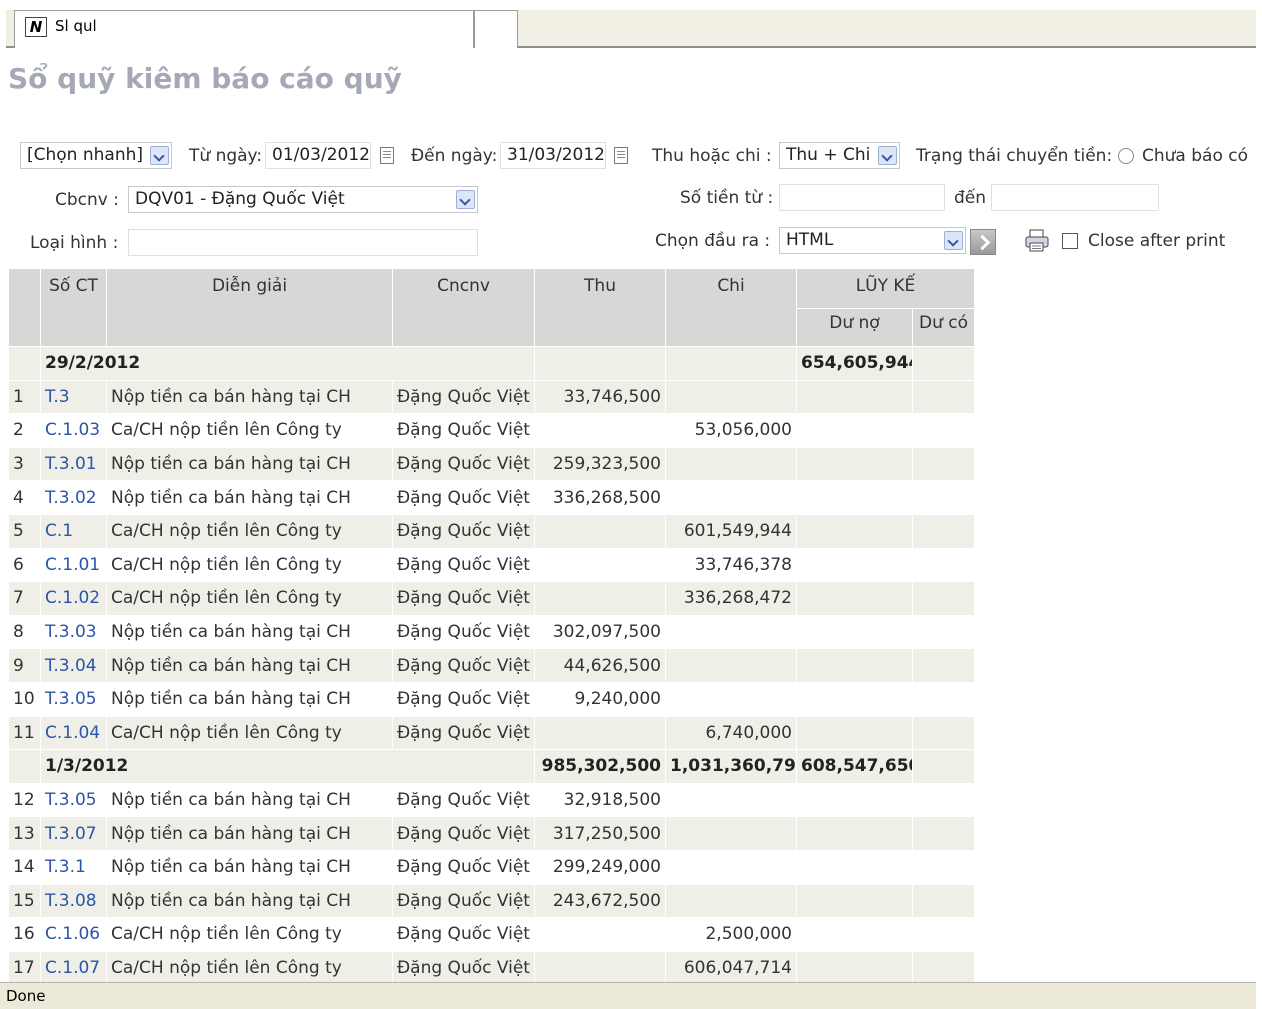 The height and width of the screenshot is (1009, 1262). I want to click on group-du-co, so click(943, 766).